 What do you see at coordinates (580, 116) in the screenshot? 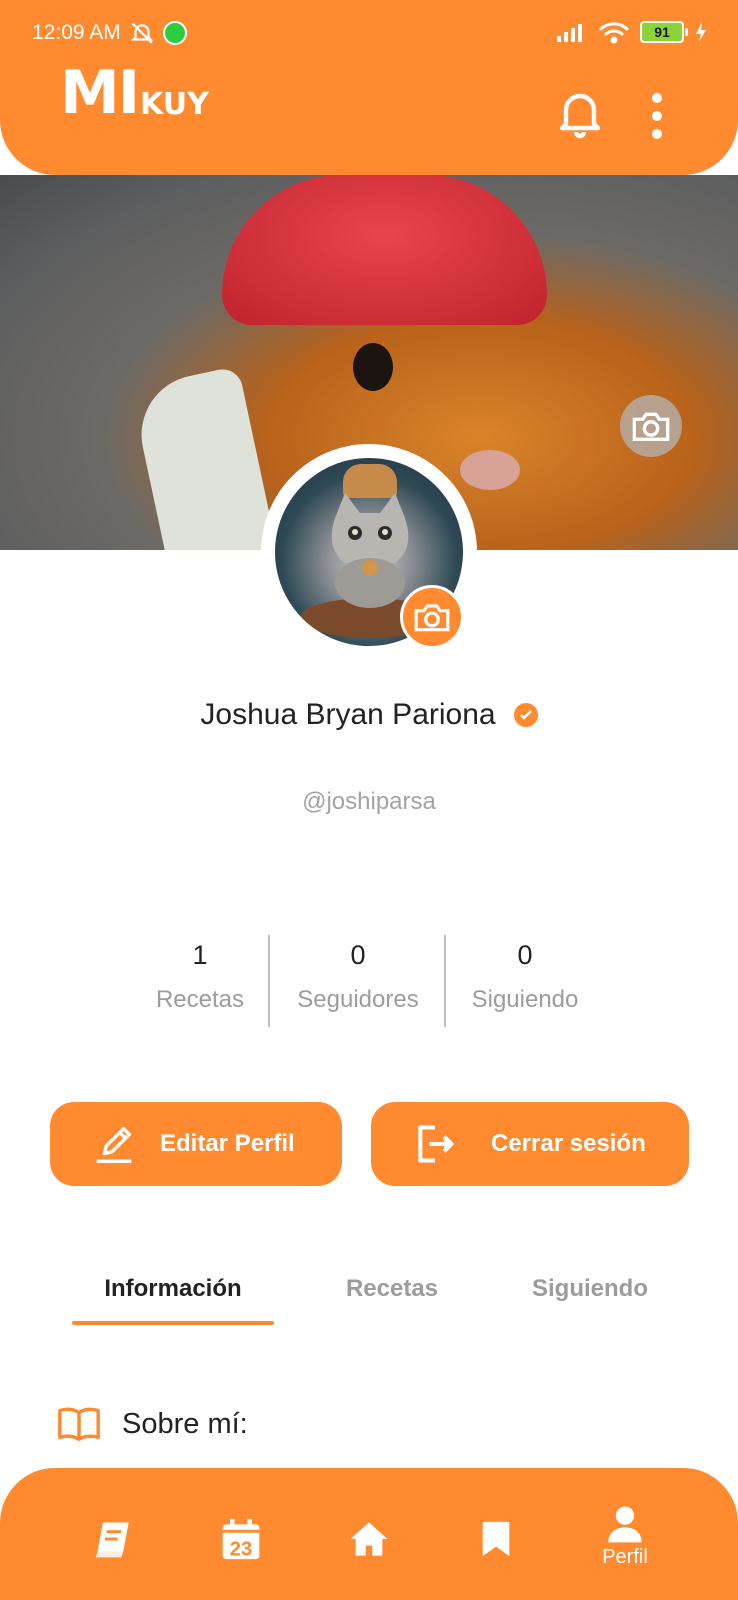
I see `bell-icon` at bounding box center [580, 116].